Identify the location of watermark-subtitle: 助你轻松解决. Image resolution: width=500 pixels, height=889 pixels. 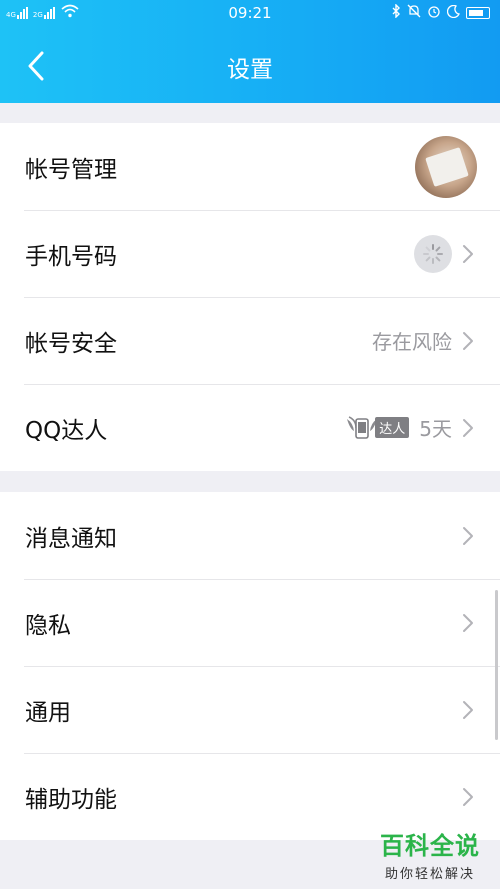
(429, 874).